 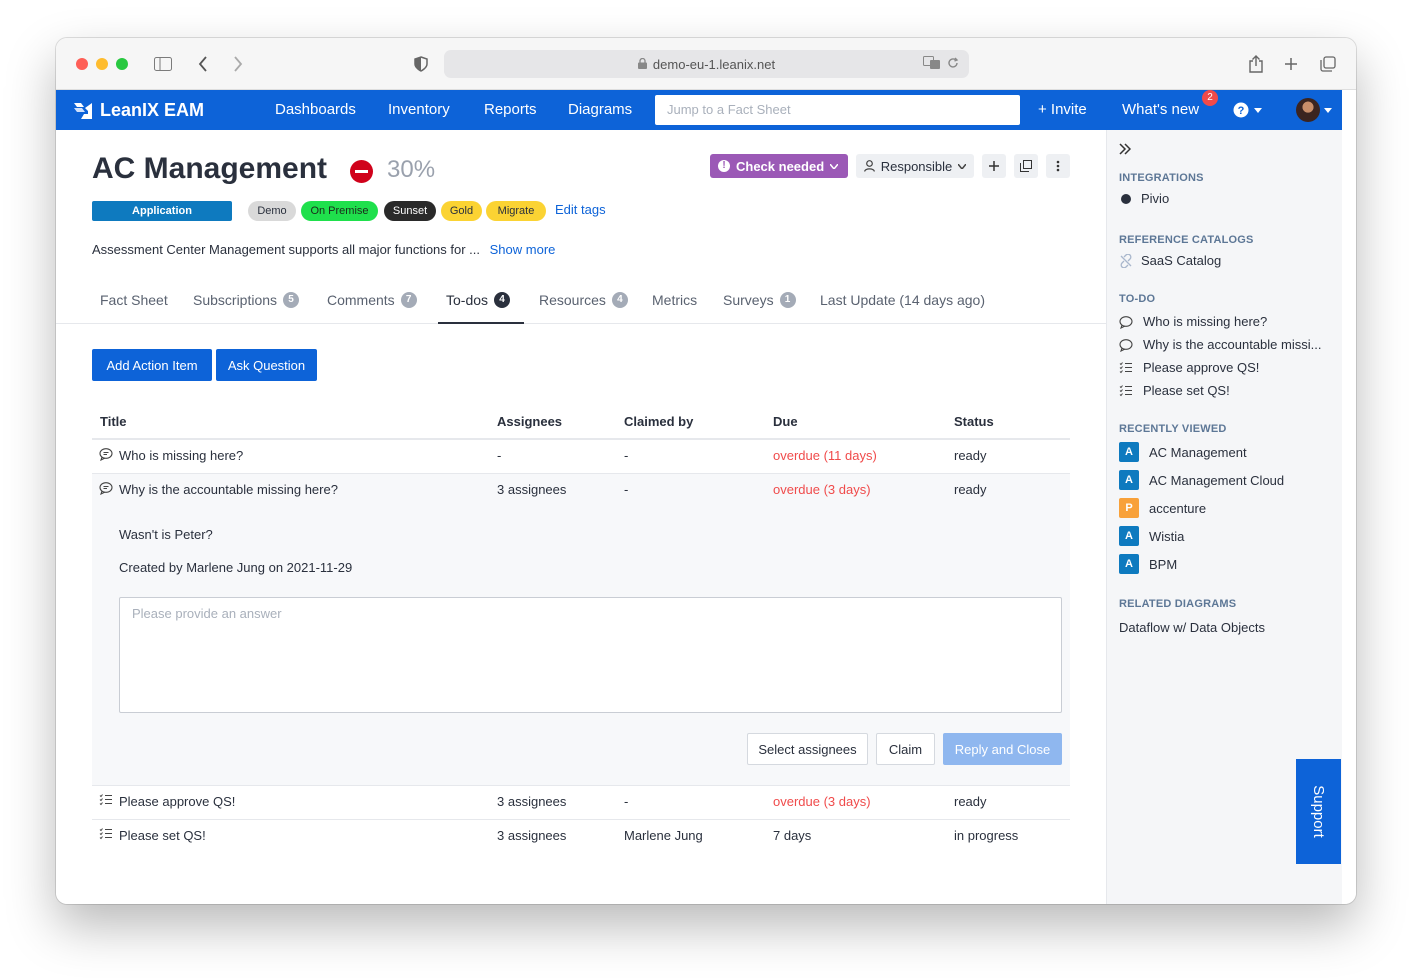 I want to click on maximize-window-button, so click(x=122, y=64).